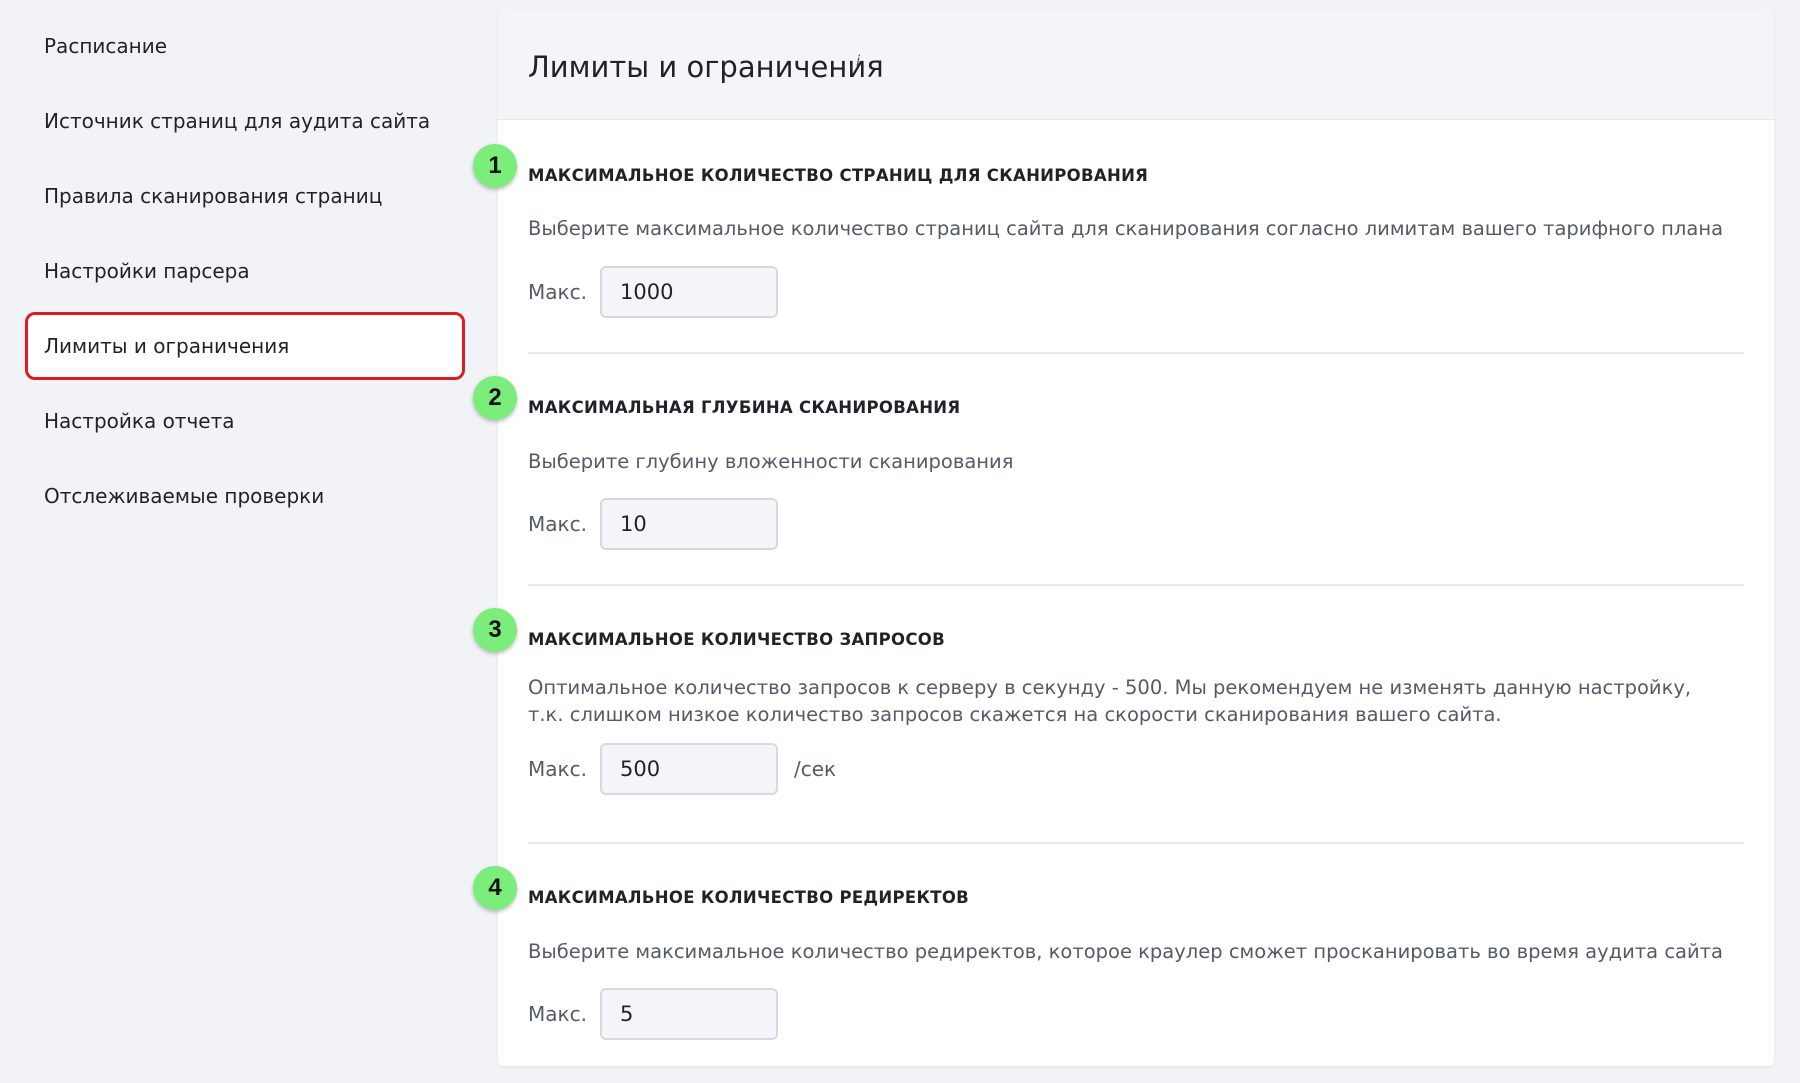 This screenshot has height=1083, width=1800. What do you see at coordinates (495, 888) in the screenshot?
I see `step-badge: 4` at bounding box center [495, 888].